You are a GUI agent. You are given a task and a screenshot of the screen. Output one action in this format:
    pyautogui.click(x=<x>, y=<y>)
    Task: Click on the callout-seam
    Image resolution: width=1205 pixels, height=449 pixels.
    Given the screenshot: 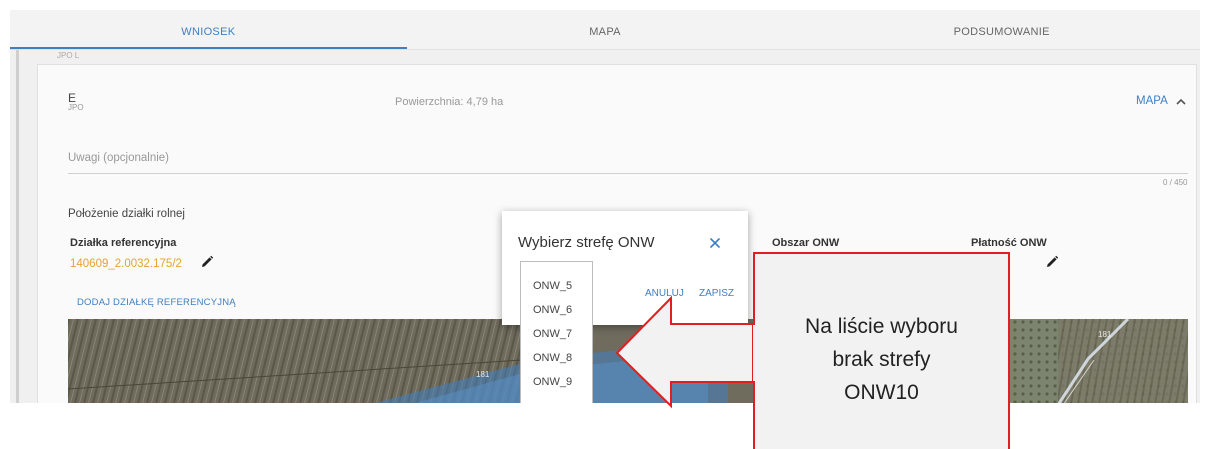 What is the action you would take?
    pyautogui.click(x=754, y=353)
    